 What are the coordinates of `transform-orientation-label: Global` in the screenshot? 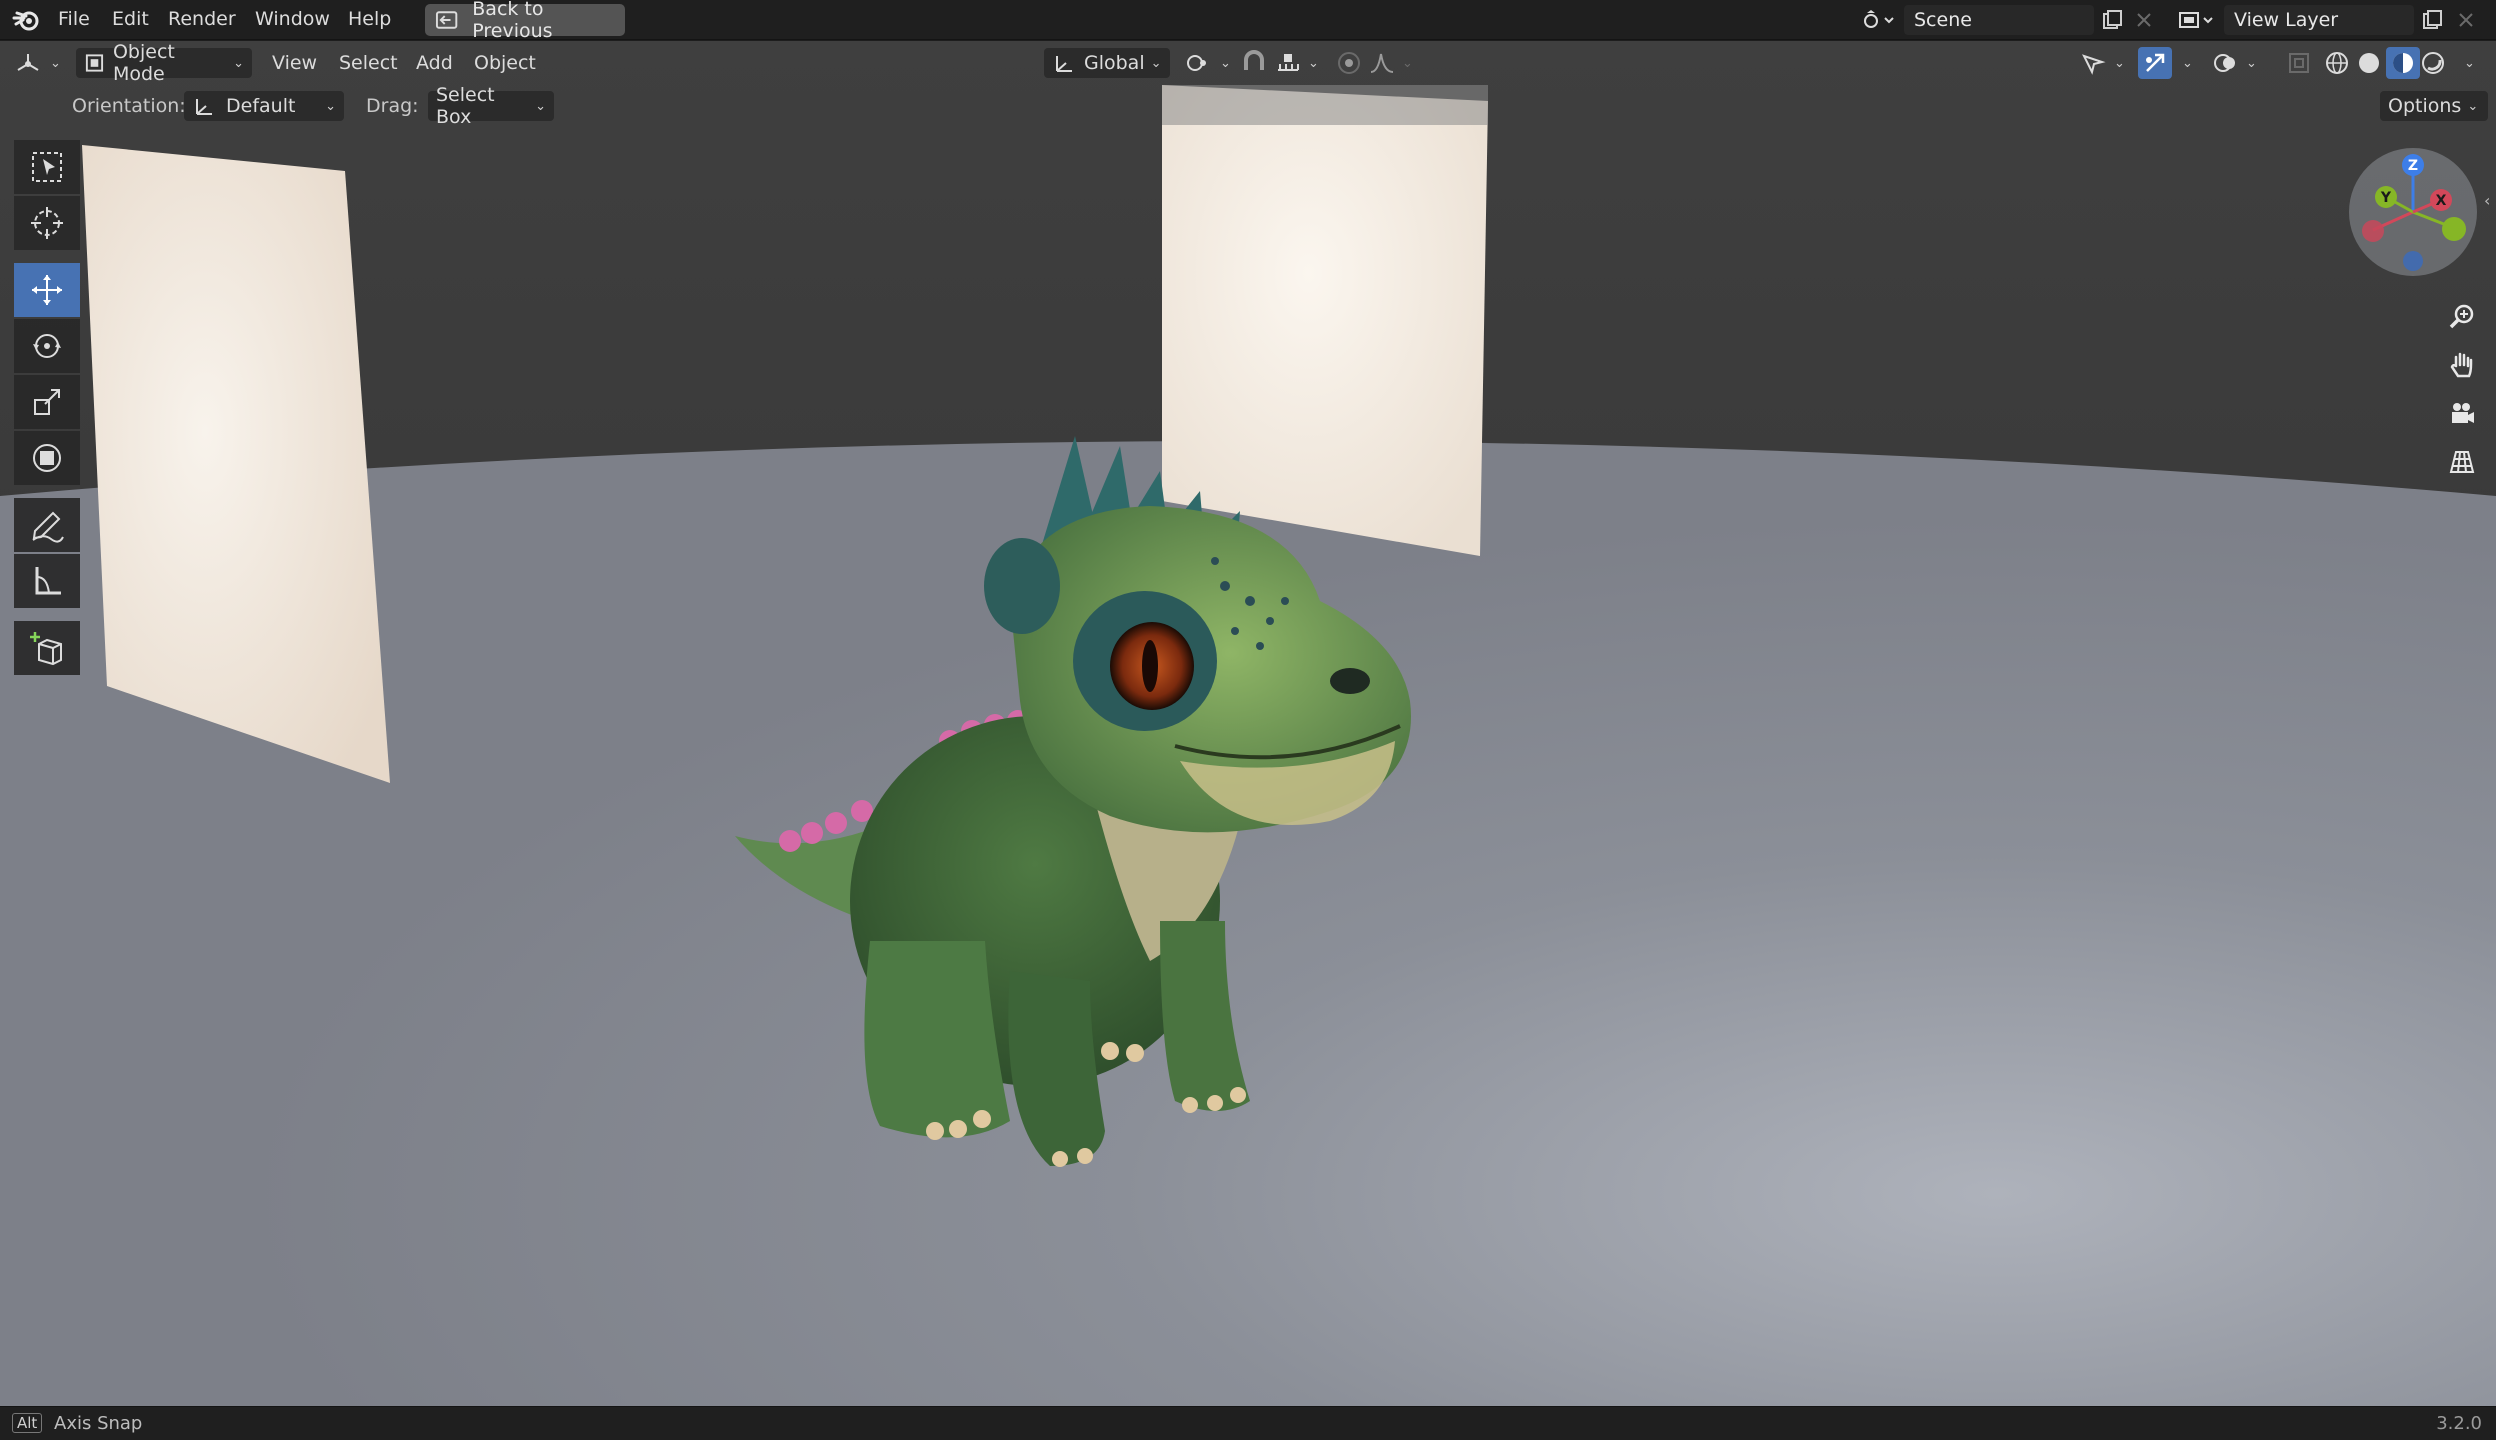 It's located at (1114, 63).